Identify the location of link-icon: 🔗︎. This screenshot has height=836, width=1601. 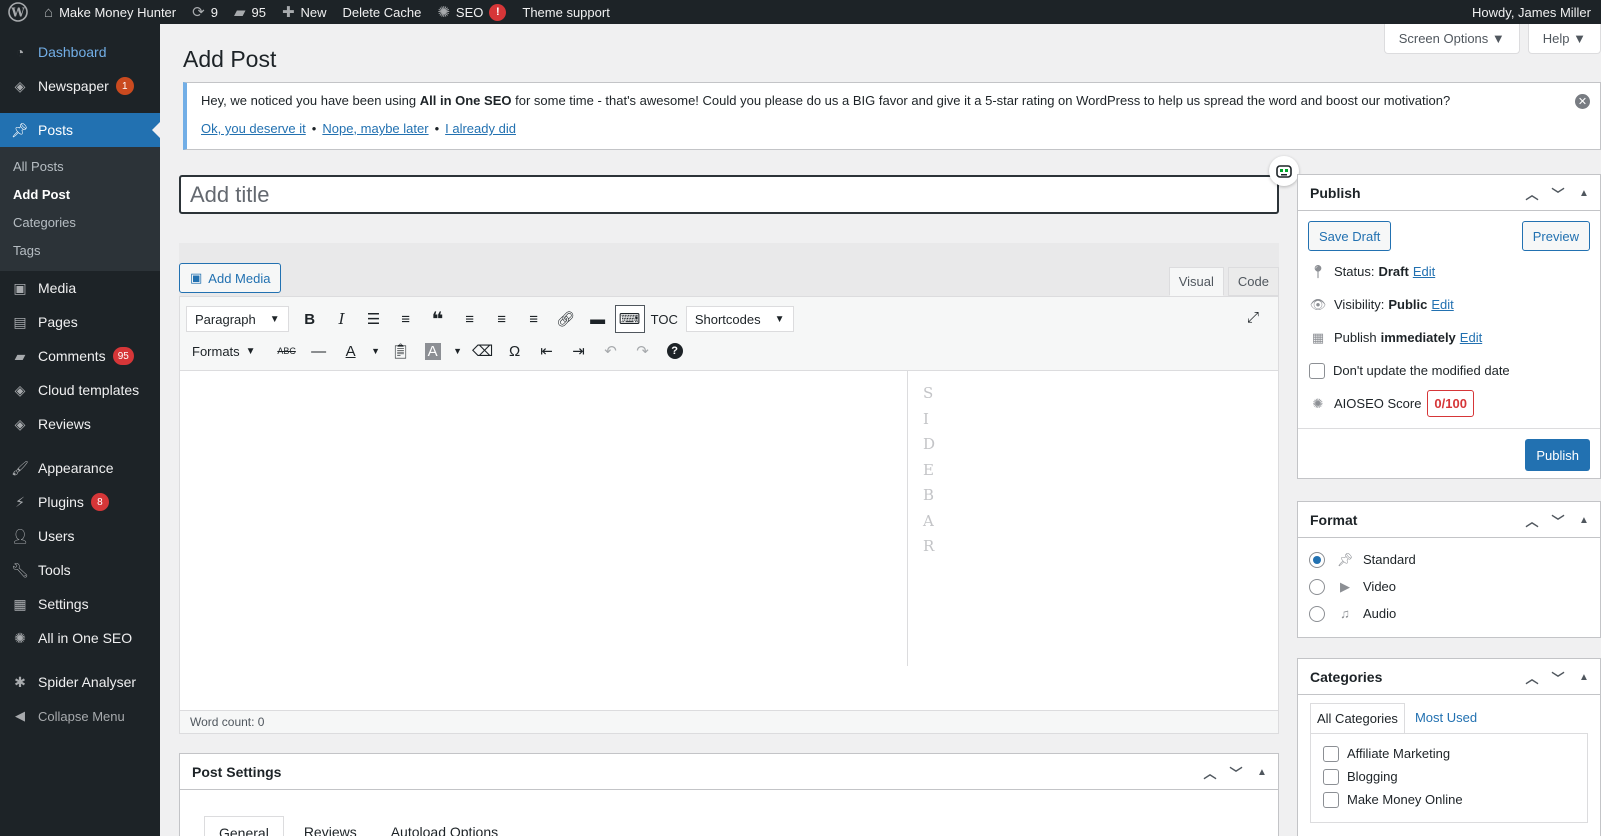
(566, 319).